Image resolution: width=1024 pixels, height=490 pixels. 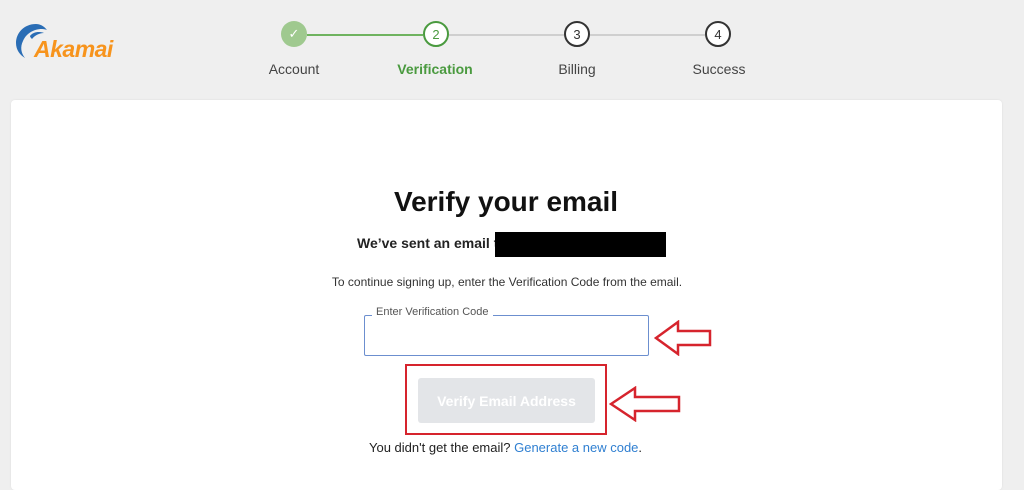 I want to click on verify-email-button: Verify Email Address, so click(x=506, y=400).